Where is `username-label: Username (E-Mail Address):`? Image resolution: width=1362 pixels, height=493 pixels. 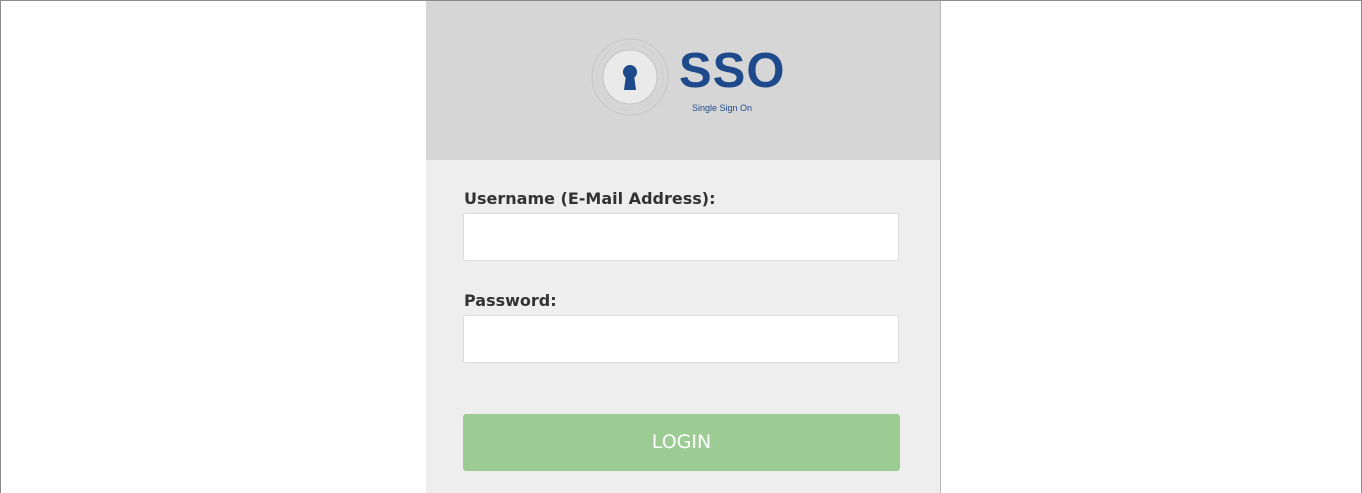
username-label: Username (E-Mail Address): is located at coordinates (590, 198).